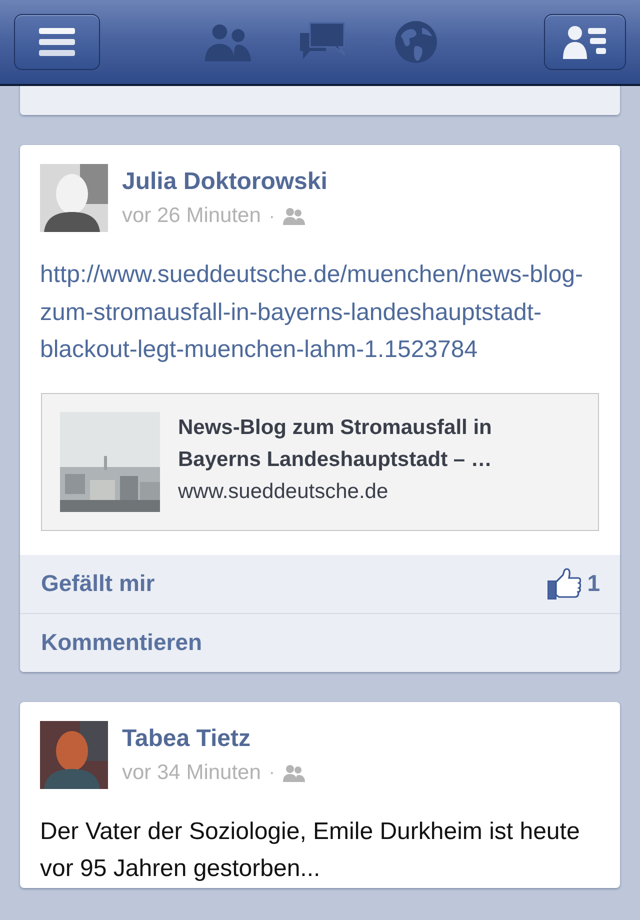 The height and width of the screenshot is (920, 640). What do you see at coordinates (191, 216) in the screenshot?
I see `post-time: vor 26 Minuten` at bounding box center [191, 216].